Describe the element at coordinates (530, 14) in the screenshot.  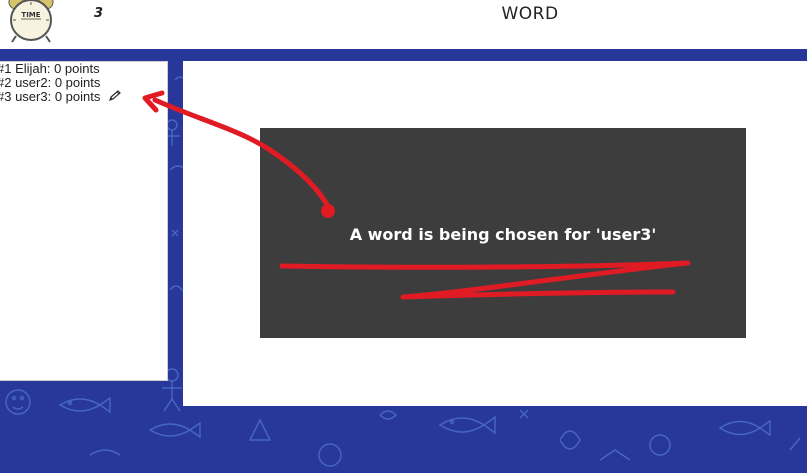
I see `word-display: WORD` at that location.